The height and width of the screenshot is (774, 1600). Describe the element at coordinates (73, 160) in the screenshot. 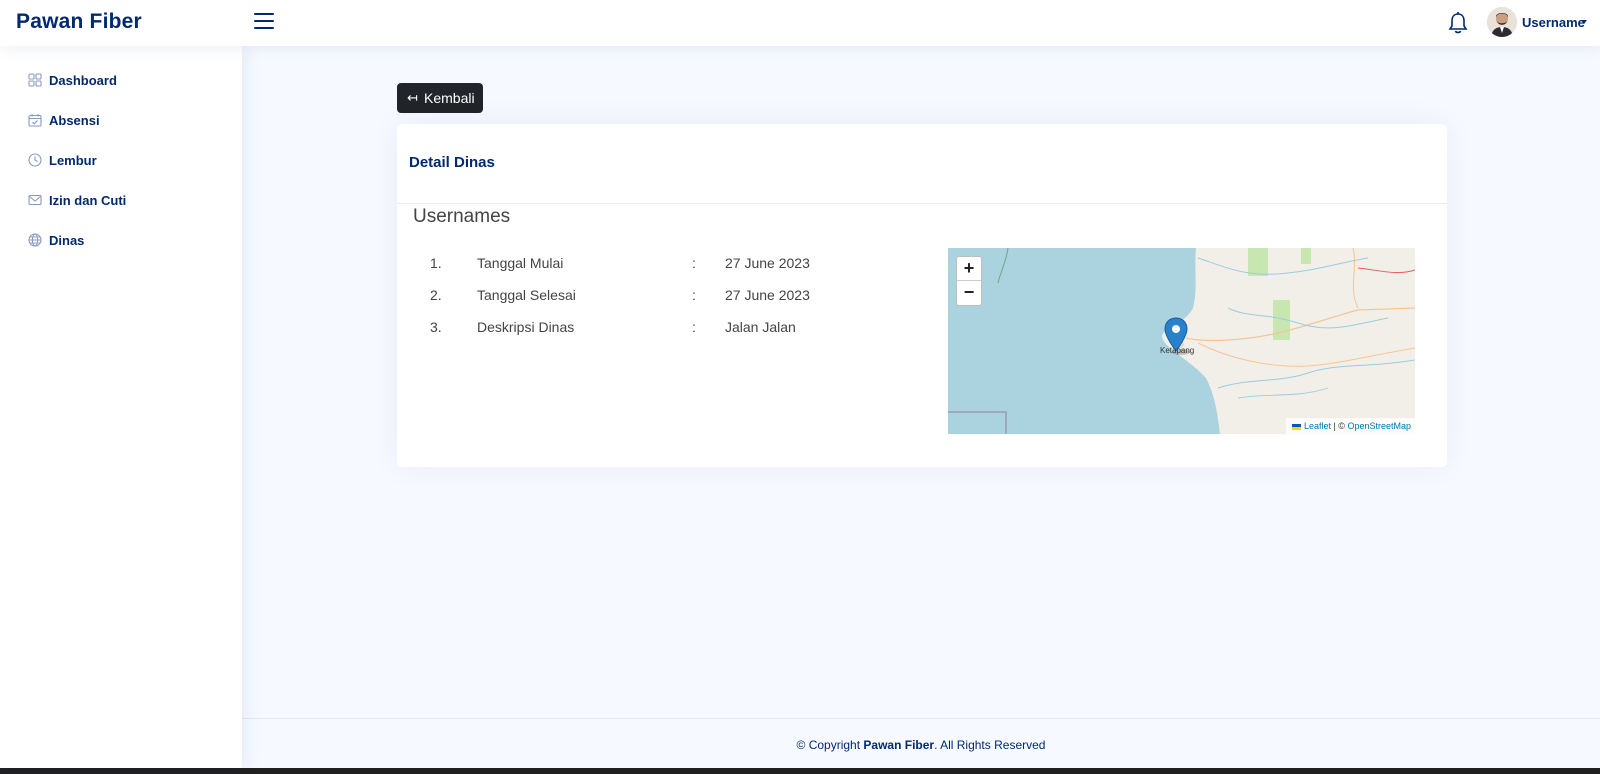

I see `sidebar-item-label: Lembur` at that location.